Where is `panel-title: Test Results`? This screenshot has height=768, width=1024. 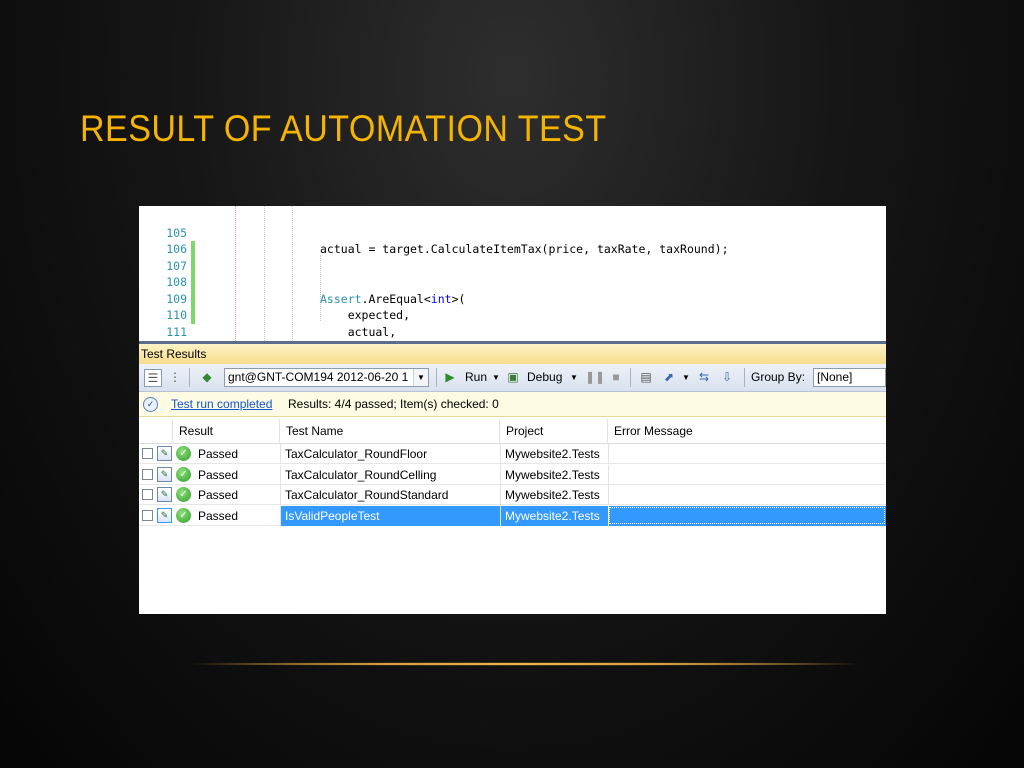 panel-title: Test Results is located at coordinates (174, 354).